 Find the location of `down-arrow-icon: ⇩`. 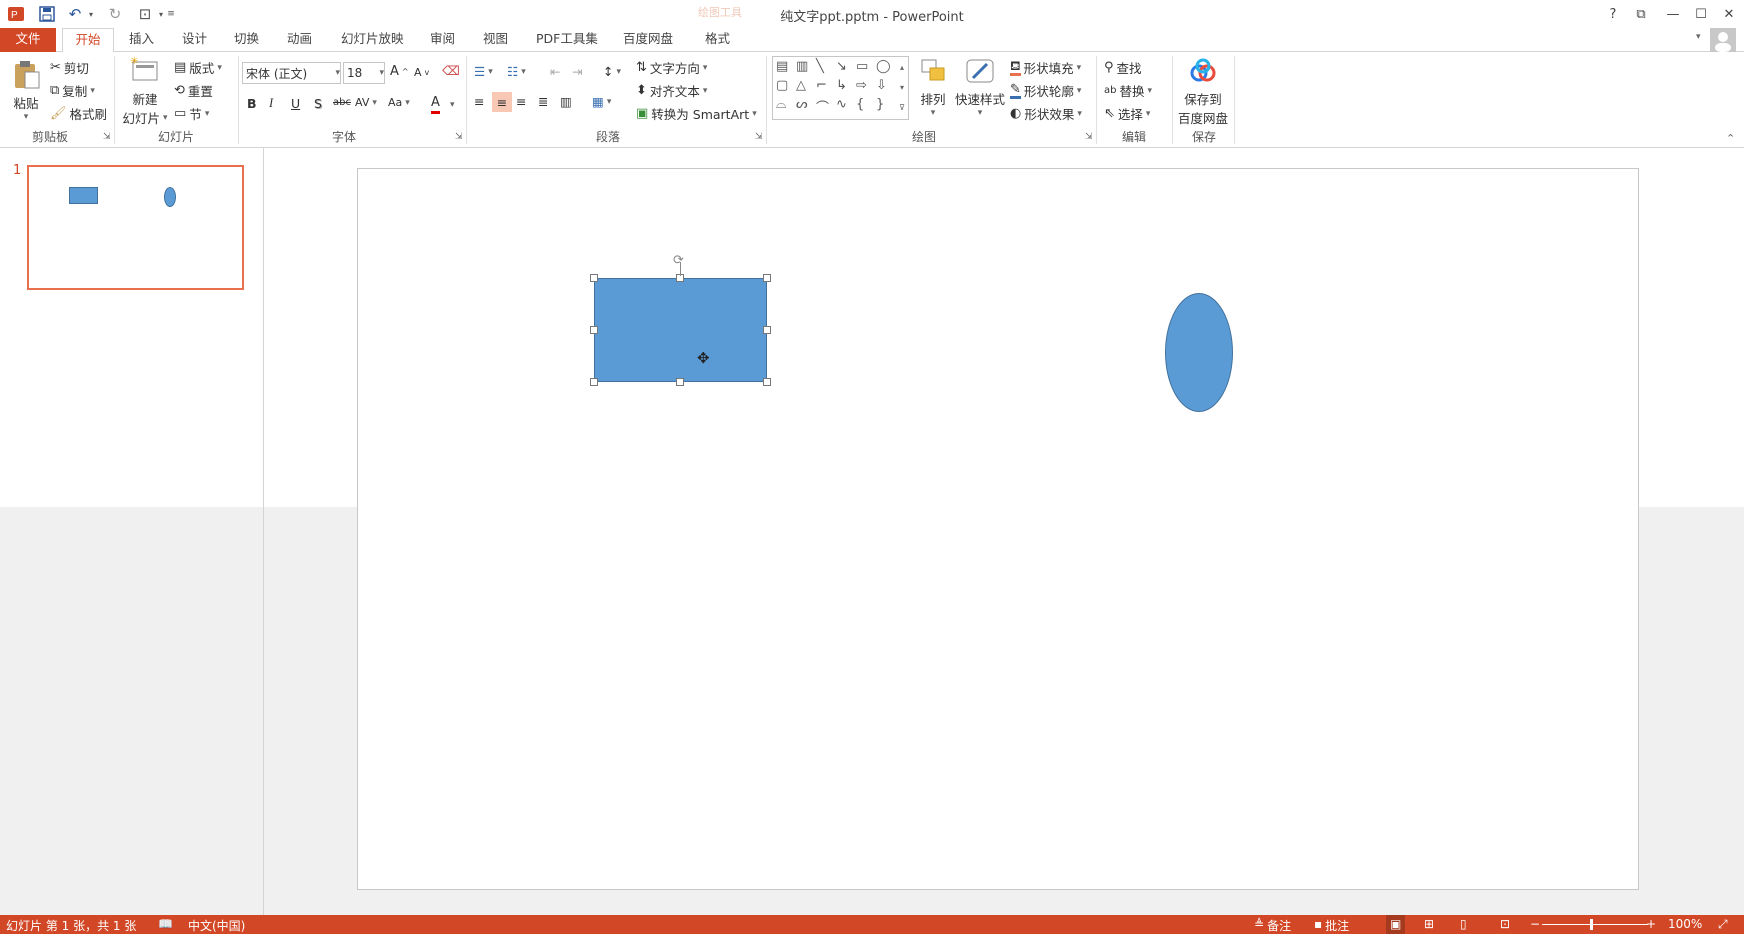

down-arrow-icon: ⇩ is located at coordinates (886, 85).